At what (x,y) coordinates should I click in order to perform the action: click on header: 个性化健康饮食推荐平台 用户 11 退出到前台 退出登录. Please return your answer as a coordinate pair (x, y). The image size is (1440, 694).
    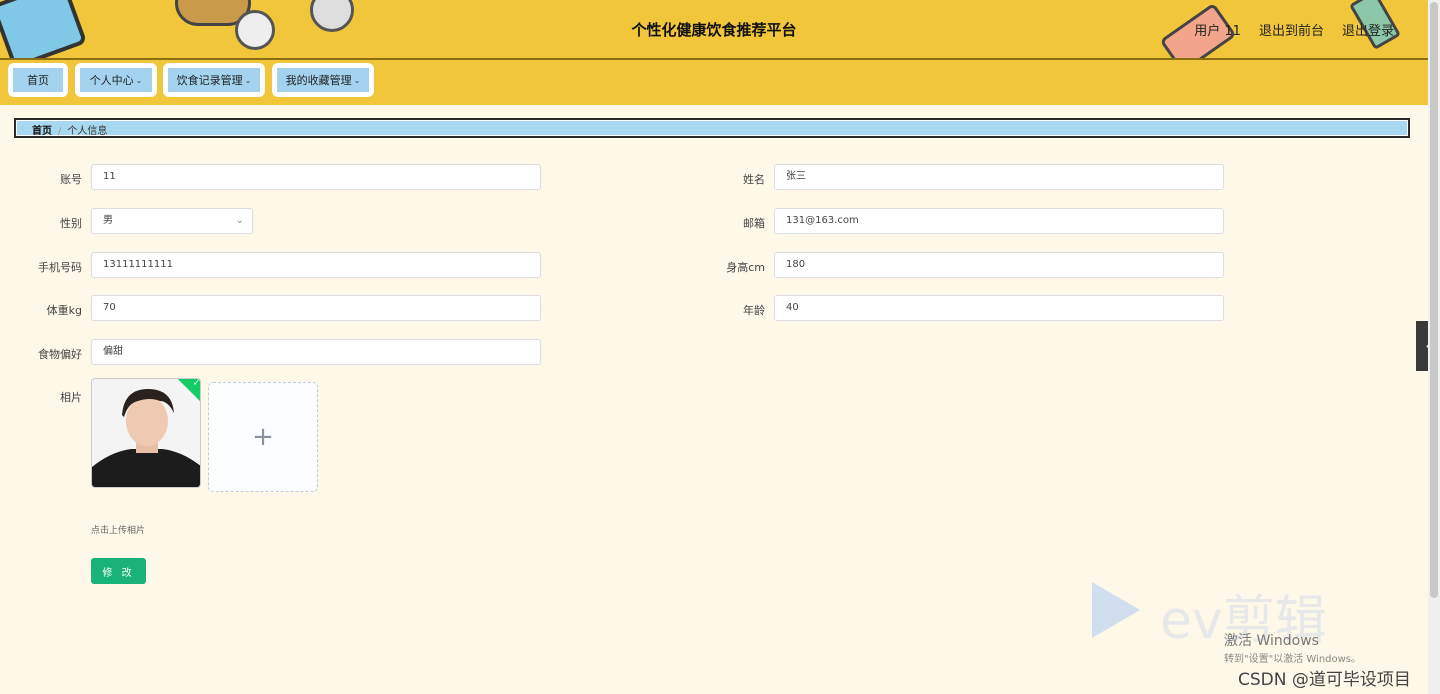
    Looking at the image, I should click on (714, 29).